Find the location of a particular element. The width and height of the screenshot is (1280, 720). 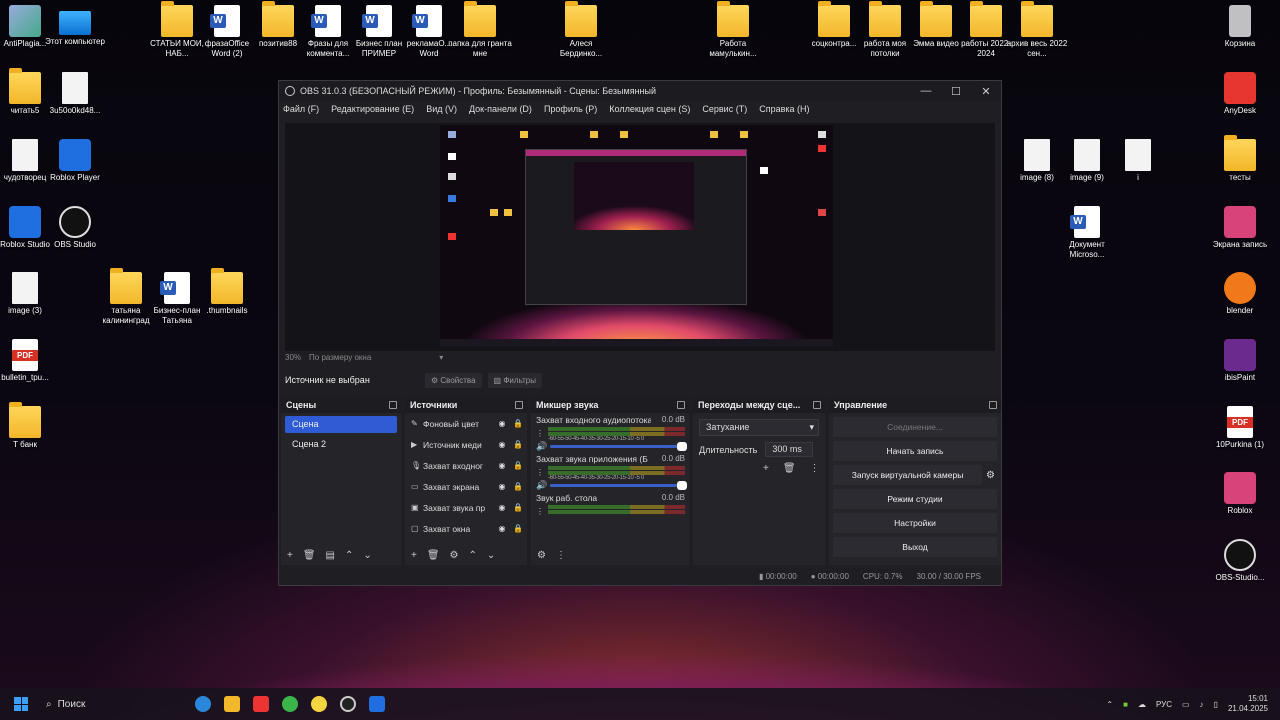

transition-select: Затухание ▾ is located at coordinates (759, 427).